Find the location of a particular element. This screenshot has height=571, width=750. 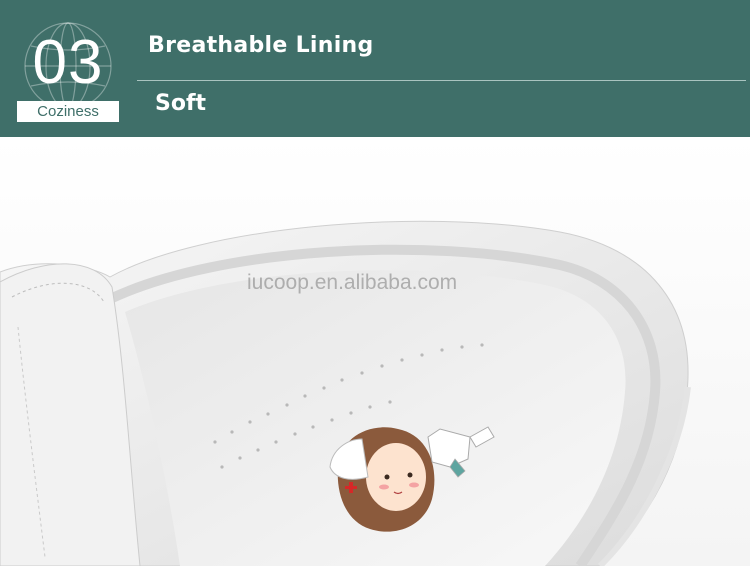

feature-title: Breathable Lining is located at coordinates (261, 45).